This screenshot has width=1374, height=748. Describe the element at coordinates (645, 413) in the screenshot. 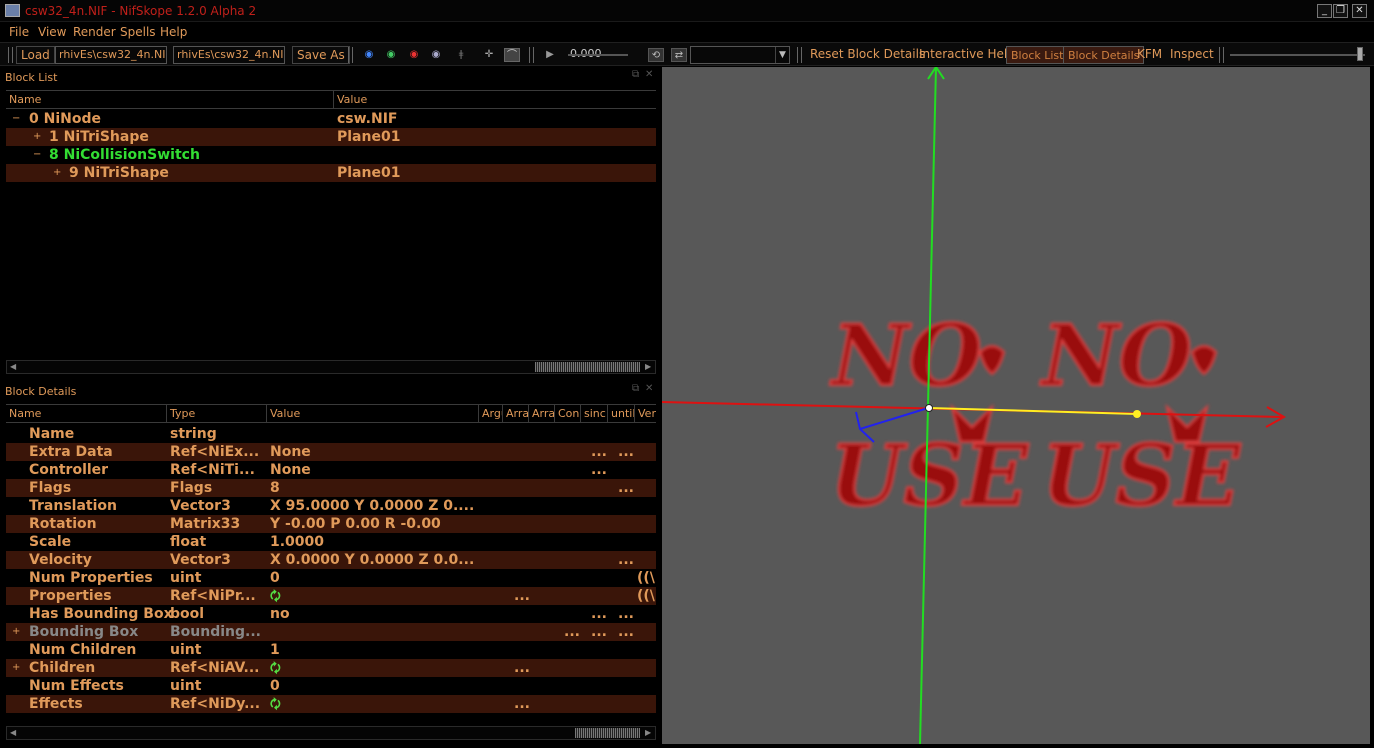

I see `column-header-version: Vers` at that location.